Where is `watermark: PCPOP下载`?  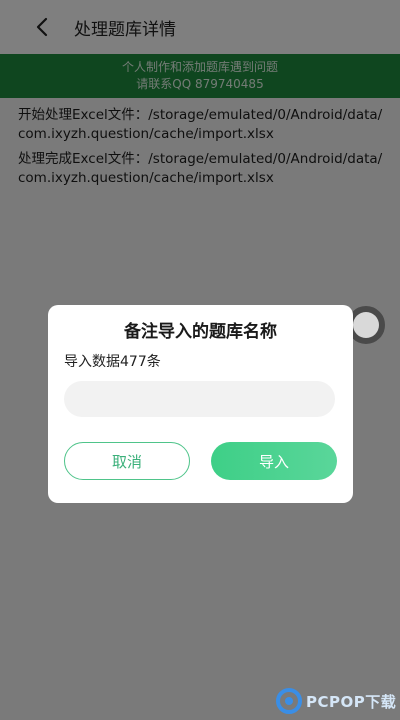
watermark: PCPOP下载 is located at coordinates (336, 701).